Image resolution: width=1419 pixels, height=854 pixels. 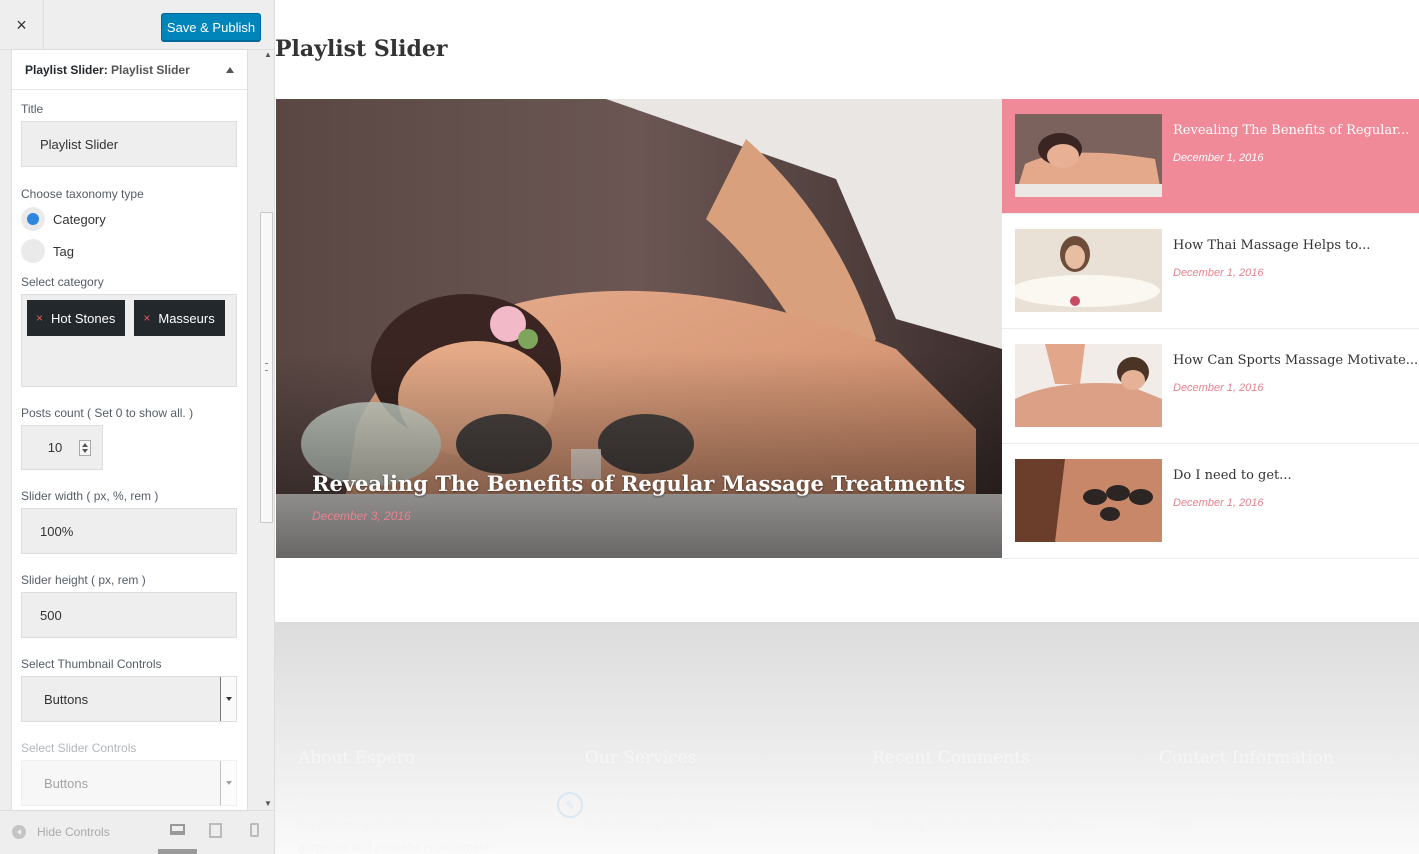 I want to click on thumbnail-item: Do I need to get... December 1, 2016, so click(x=1210, y=501).